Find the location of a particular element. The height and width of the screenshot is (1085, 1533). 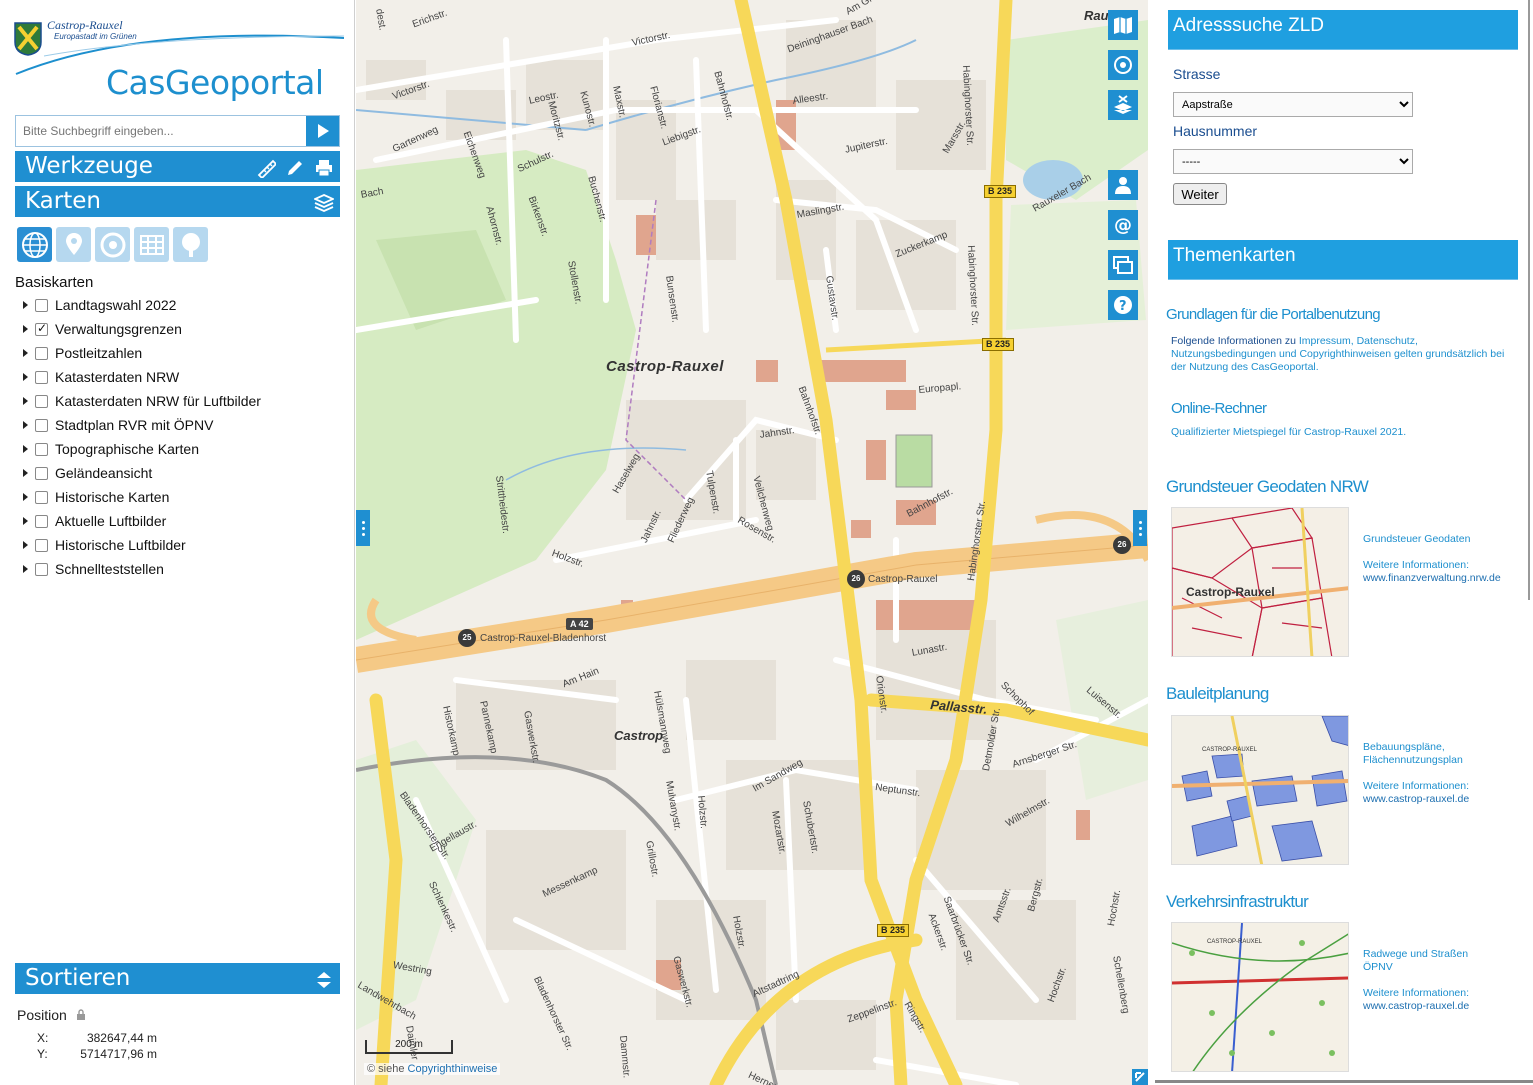

layer-label: Katasterdaten NRW is located at coordinates (117, 377).